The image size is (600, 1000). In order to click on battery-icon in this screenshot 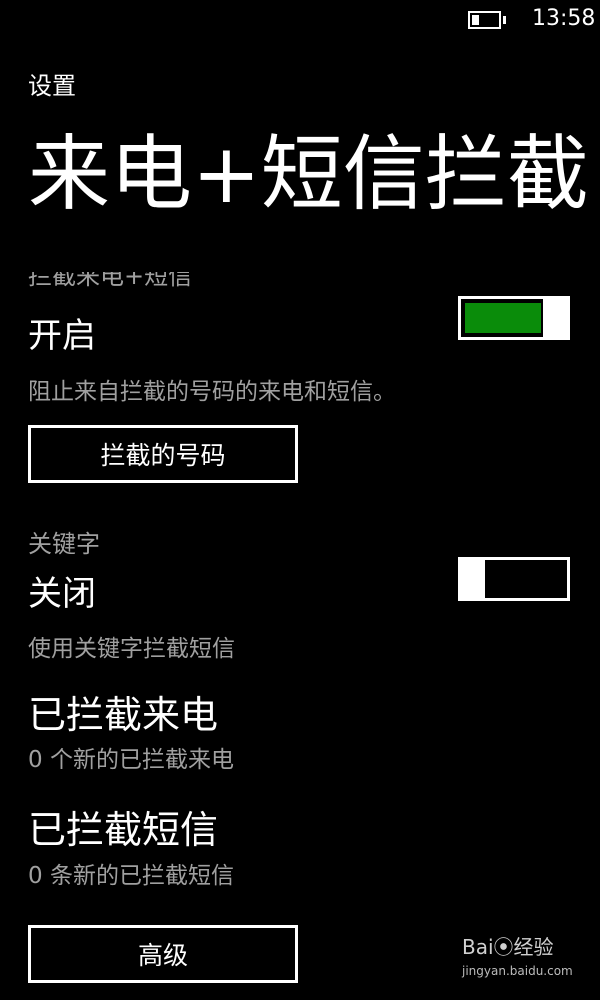, I will do `click(484, 20)`.